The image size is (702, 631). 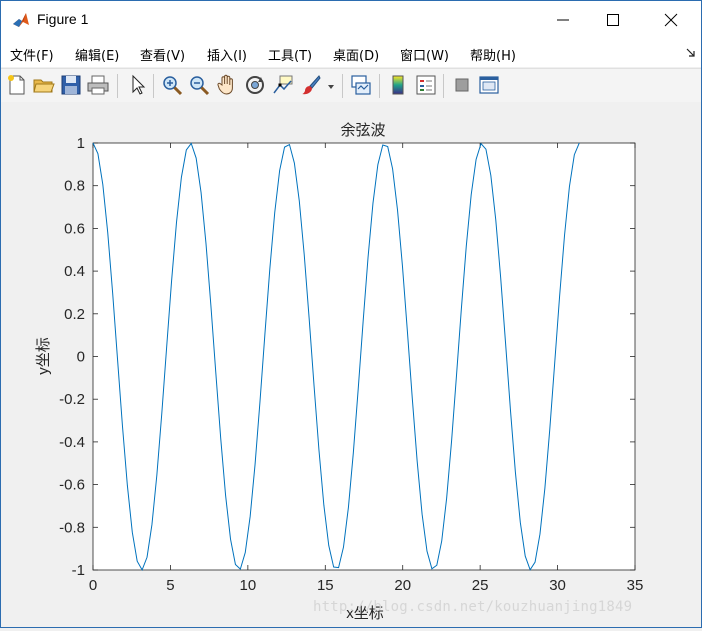 What do you see at coordinates (72, 357) in the screenshot?
I see `y-tick-labels: 1 0.8 0.6 0.4 0.2 0 -0.2 -0.4 -0.6 -0.8 -1` at bounding box center [72, 357].